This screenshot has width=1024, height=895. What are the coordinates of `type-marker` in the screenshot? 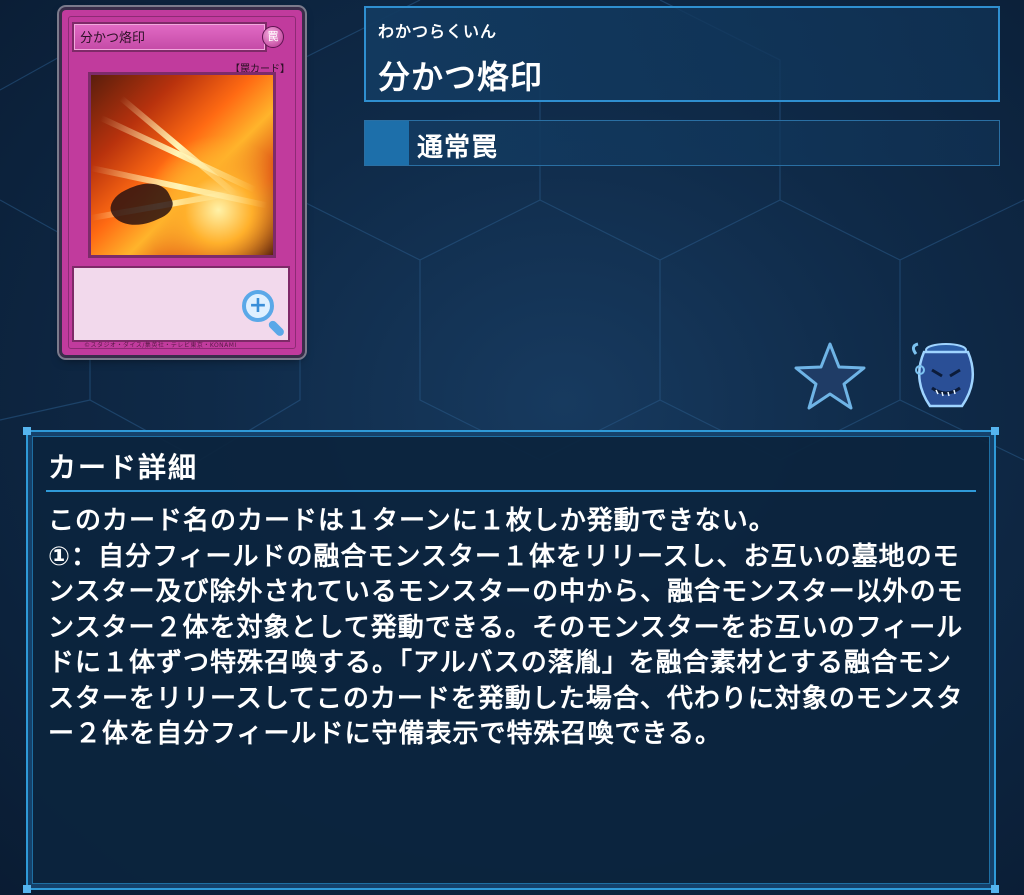 It's located at (387, 143).